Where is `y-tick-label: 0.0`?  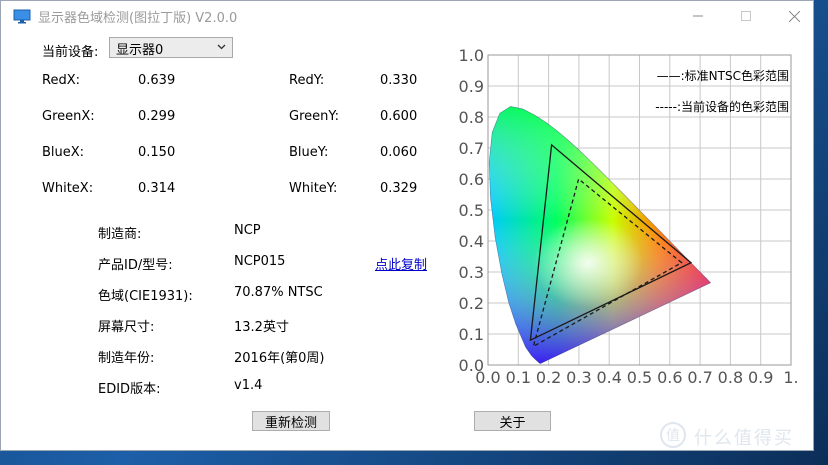
y-tick-label: 0.0 is located at coordinates (471, 365).